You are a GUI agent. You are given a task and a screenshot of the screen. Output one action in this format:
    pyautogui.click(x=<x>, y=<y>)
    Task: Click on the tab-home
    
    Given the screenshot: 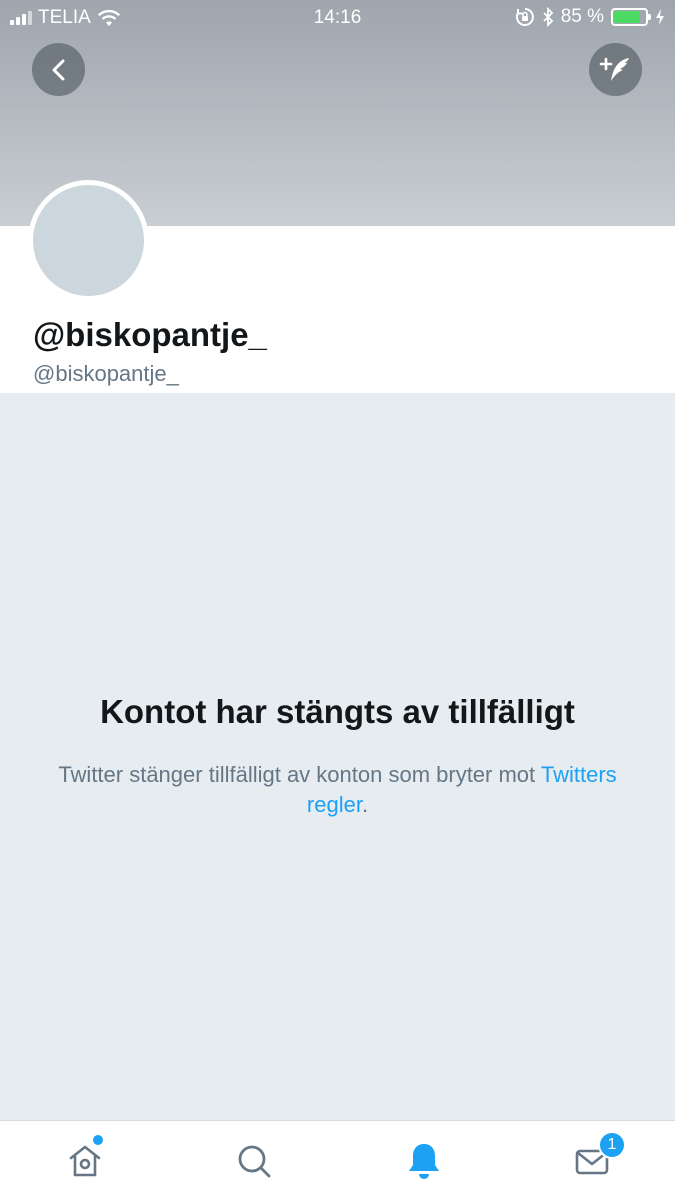 What is the action you would take?
    pyautogui.click(x=85, y=1161)
    